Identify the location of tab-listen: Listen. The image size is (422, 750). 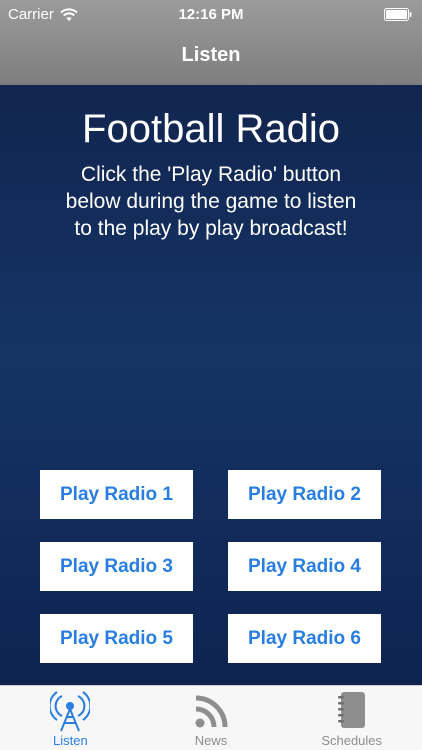
(70, 718).